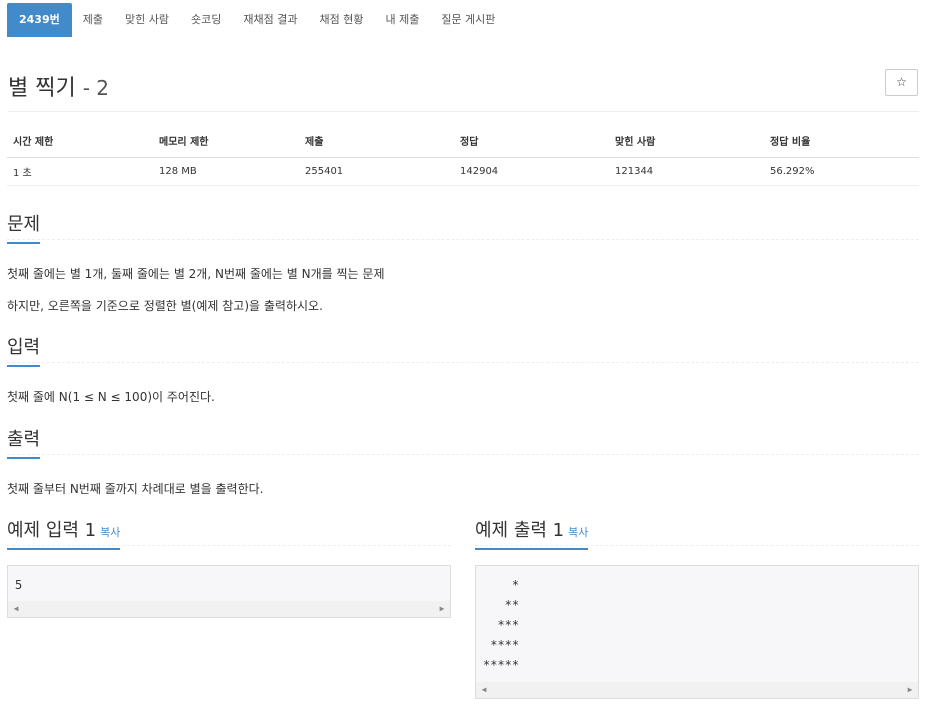 The height and width of the screenshot is (709, 928). Describe the element at coordinates (39, 20) in the screenshot. I see `tab-problem: 2439번` at that location.